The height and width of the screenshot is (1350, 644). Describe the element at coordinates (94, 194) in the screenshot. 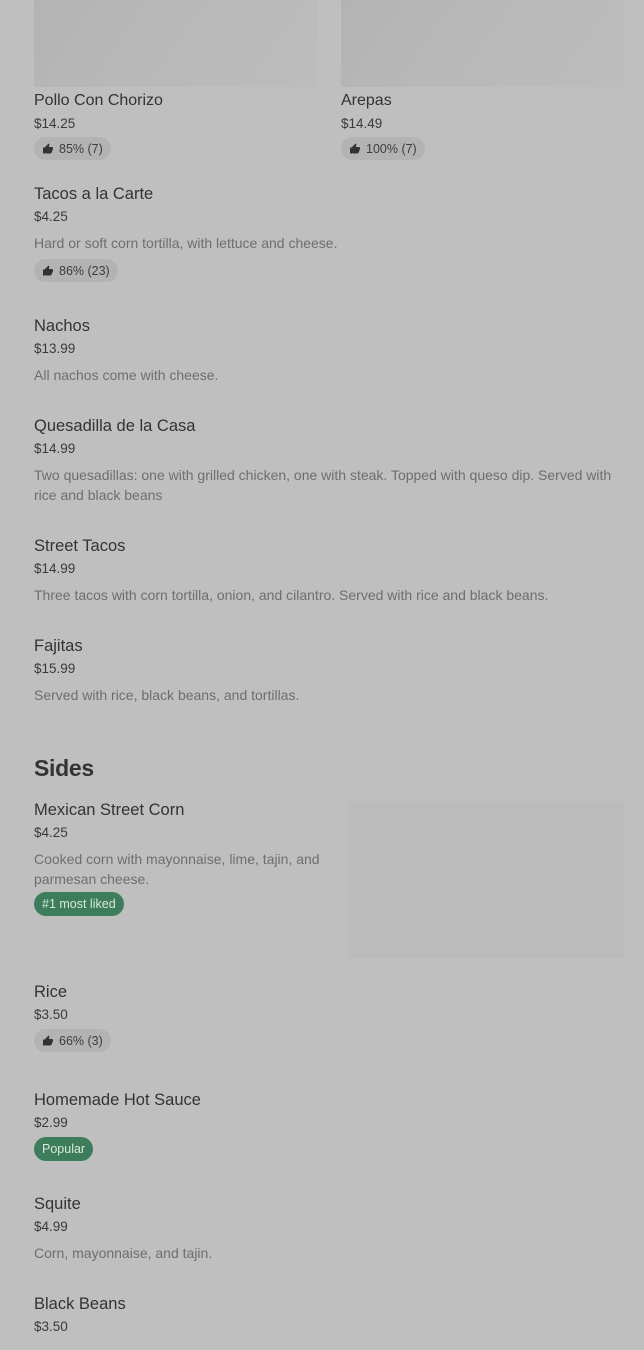

I see `item-name: Tacos a la Carte` at that location.